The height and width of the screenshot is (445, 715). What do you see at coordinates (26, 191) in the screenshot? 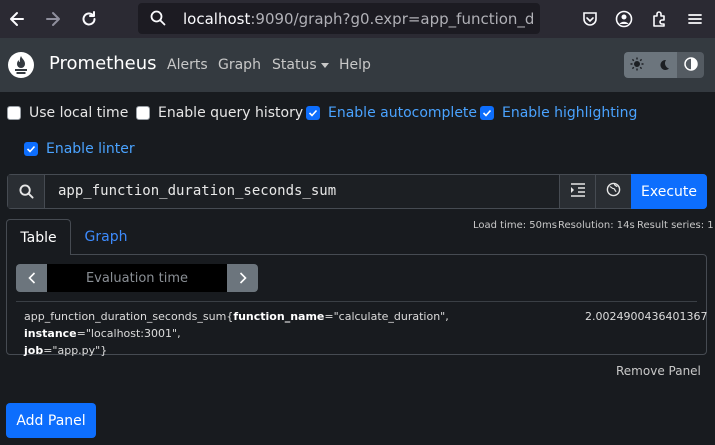
I see `expression-search-icon` at bounding box center [26, 191].